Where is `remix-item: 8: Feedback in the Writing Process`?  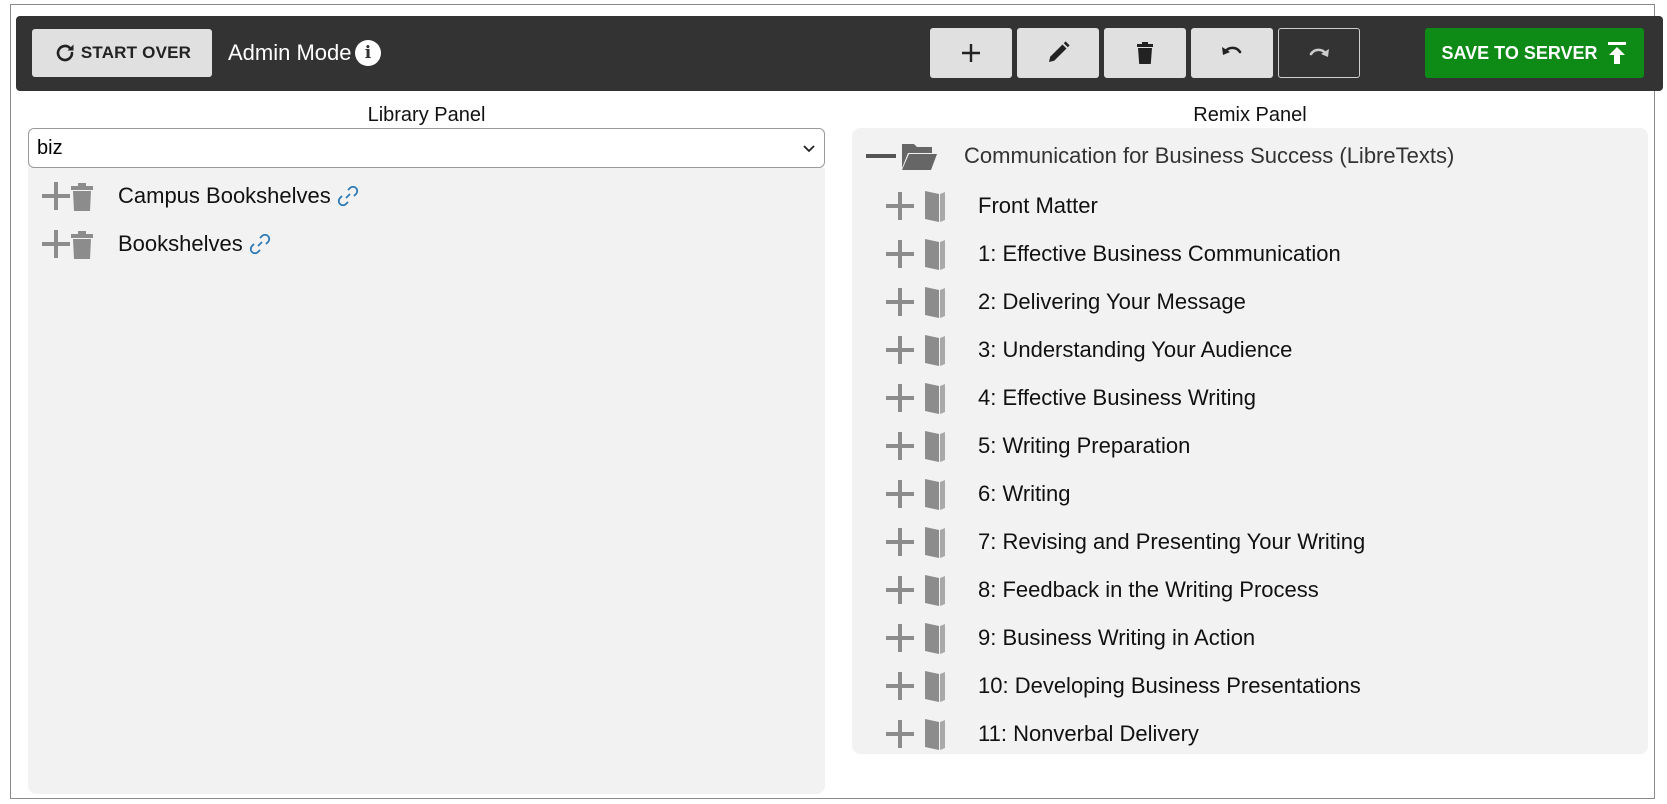
remix-item: 8: Feedback in the Writing Process is located at coordinates (1101, 590).